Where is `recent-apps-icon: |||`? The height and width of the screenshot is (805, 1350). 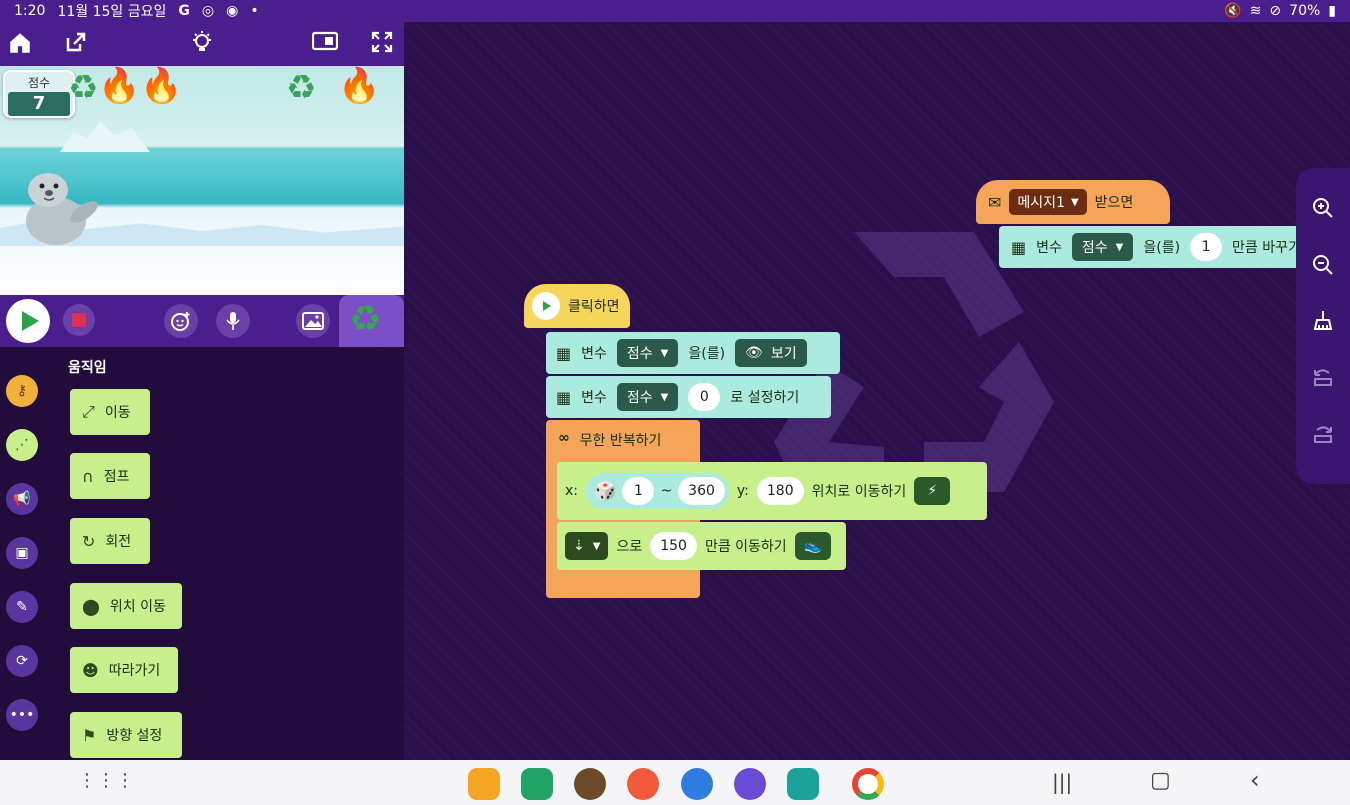
recent-apps-icon: ||| is located at coordinates (1062, 782).